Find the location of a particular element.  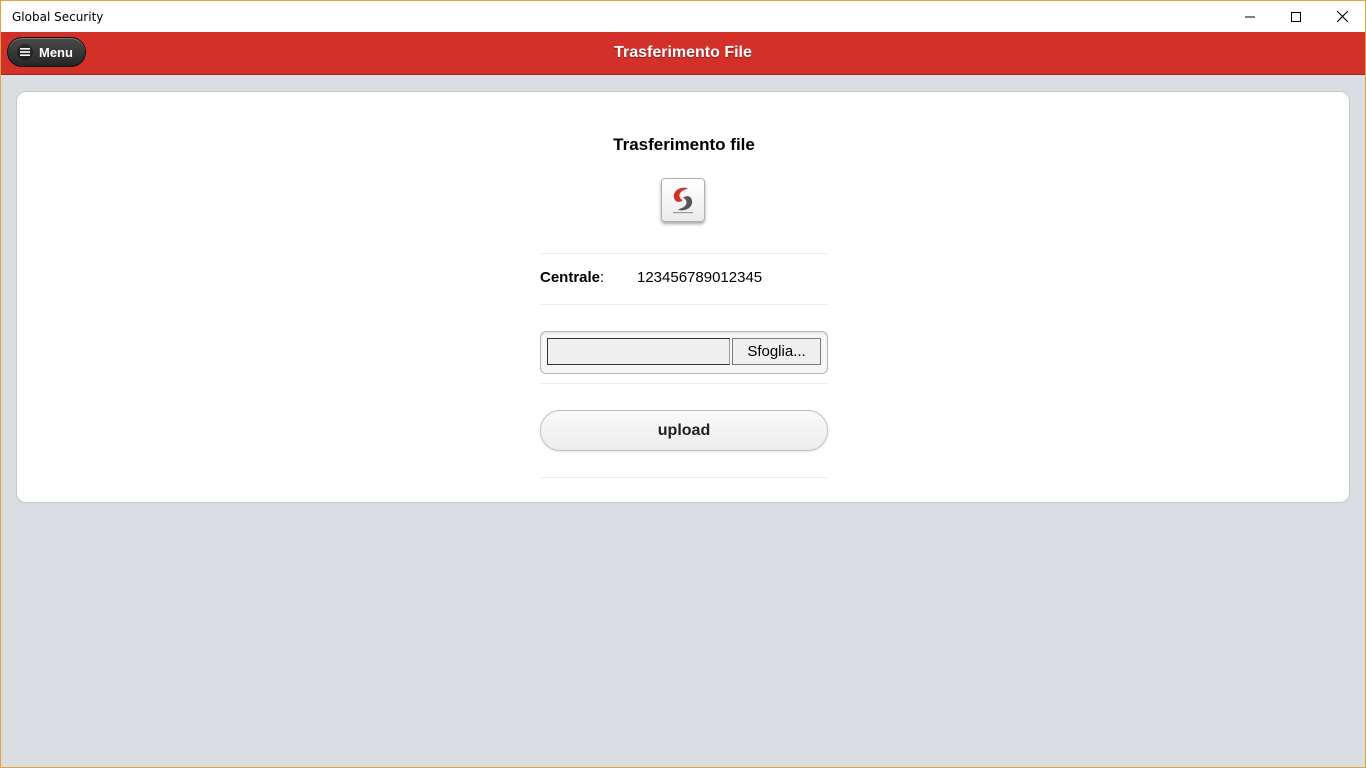

file-path-field is located at coordinates (638, 351).